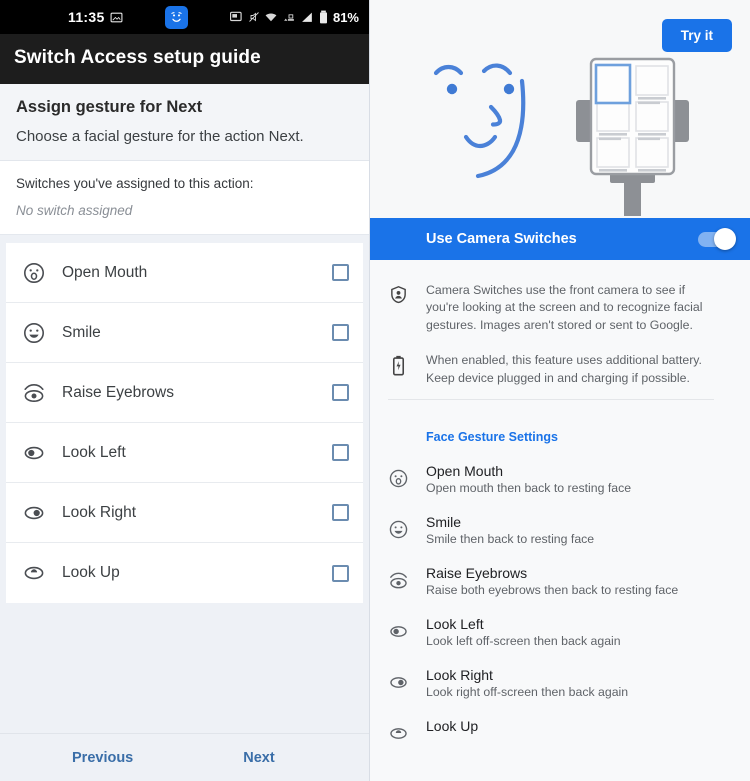 The image size is (750, 781). Describe the element at coordinates (109, 107) in the screenshot. I see `section-title: Assign gesture for Next` at that location.